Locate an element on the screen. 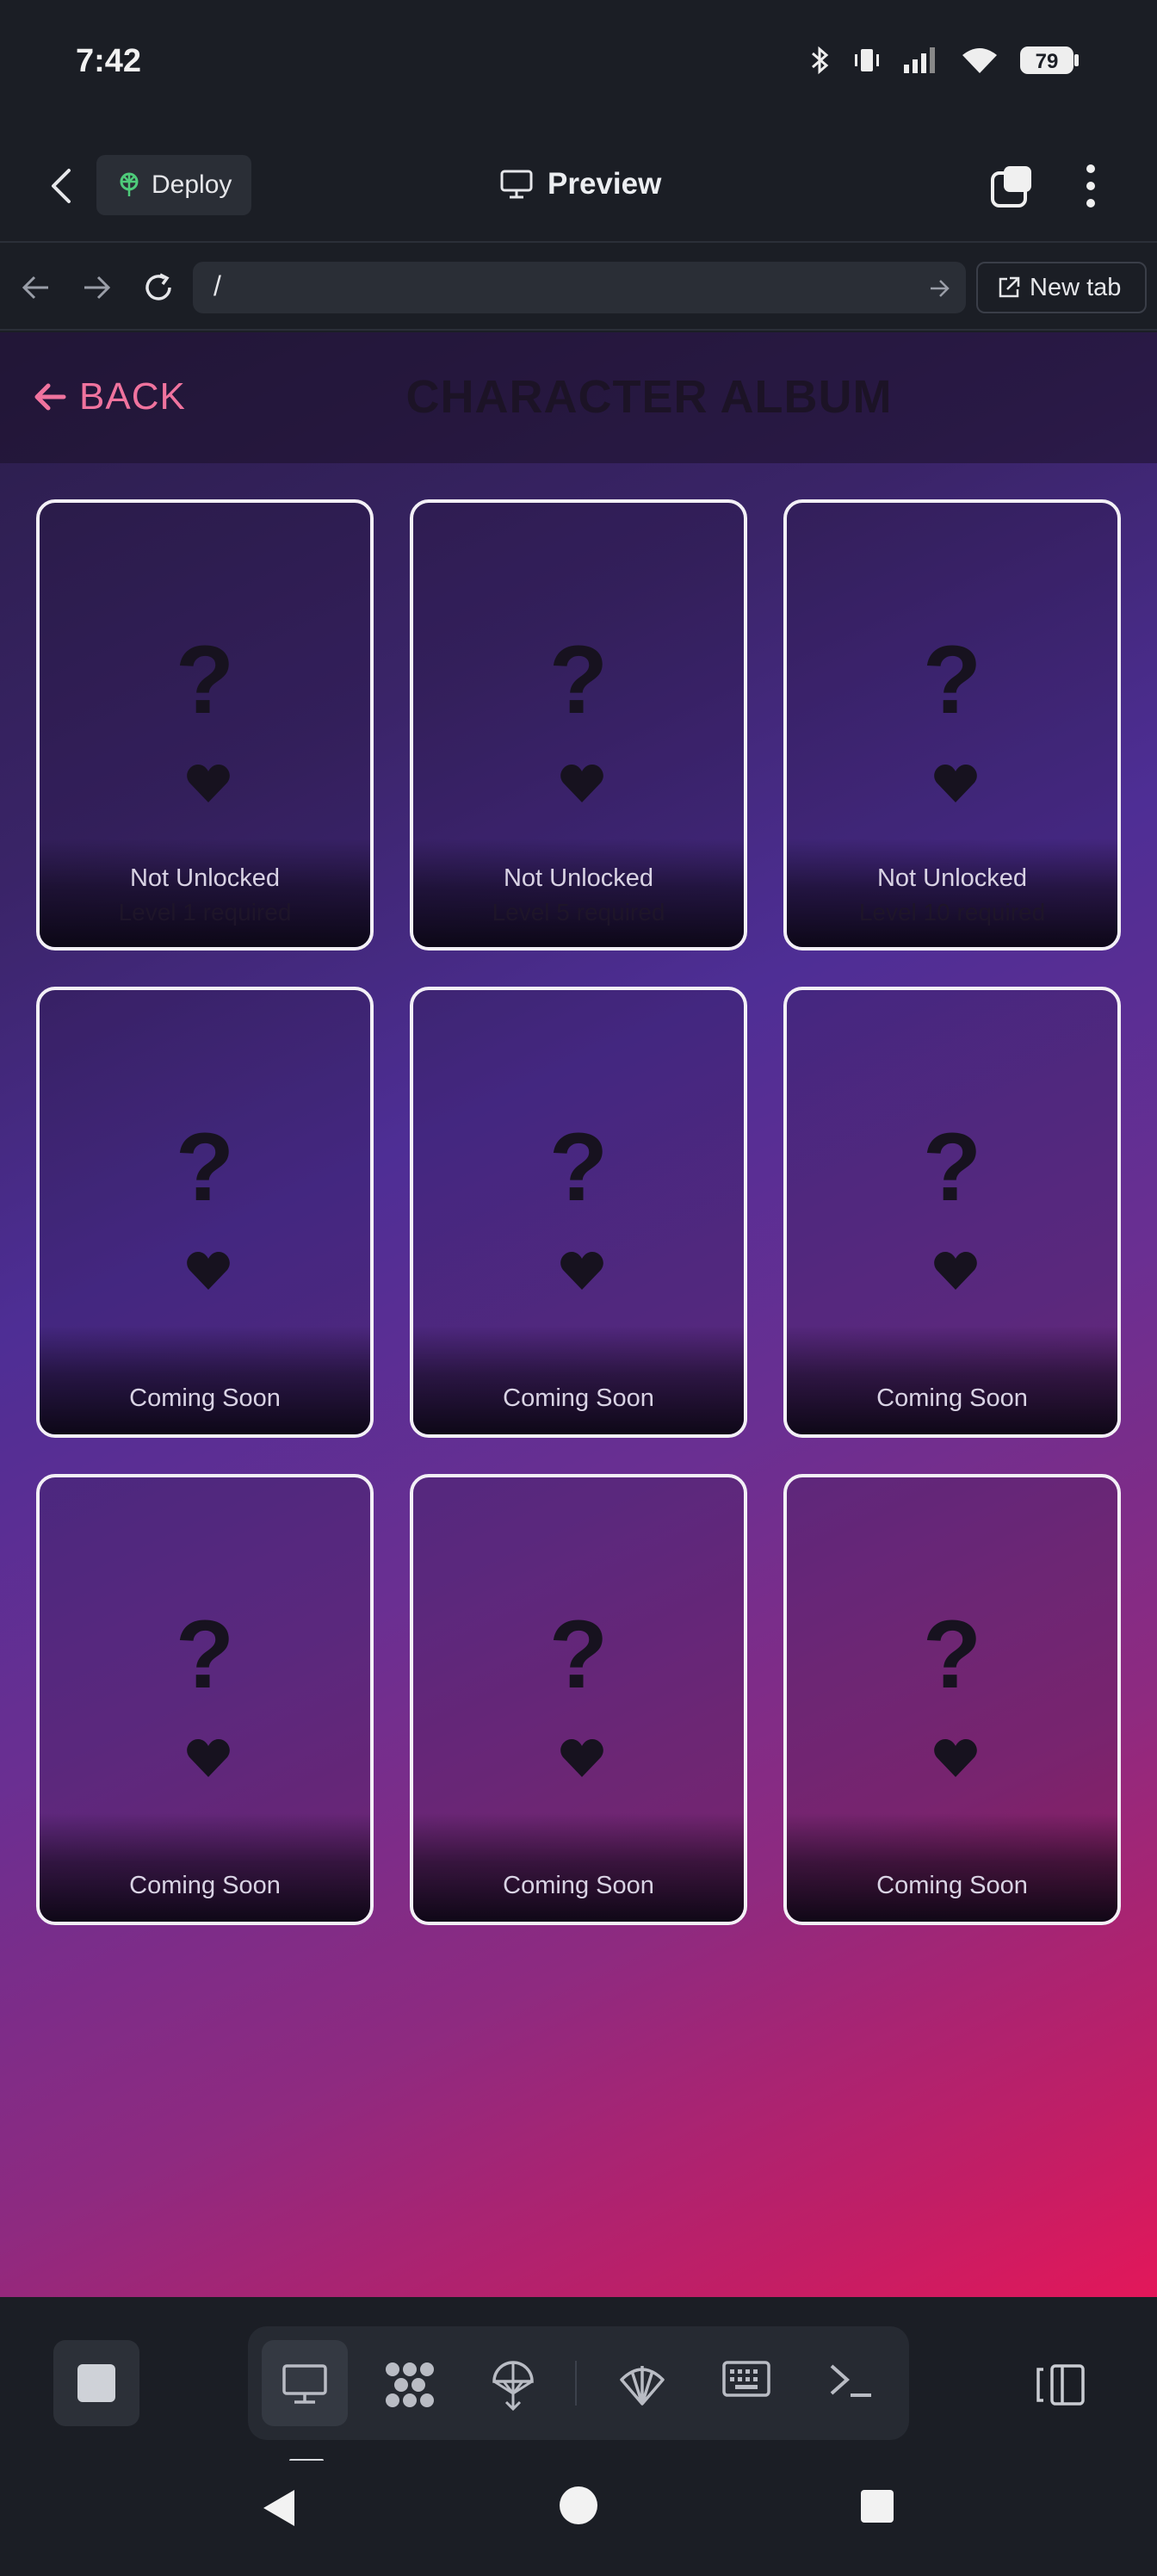 This screenshot has width=1157, height=2576. preview-label: Preview is located at coordinates (605, 184).